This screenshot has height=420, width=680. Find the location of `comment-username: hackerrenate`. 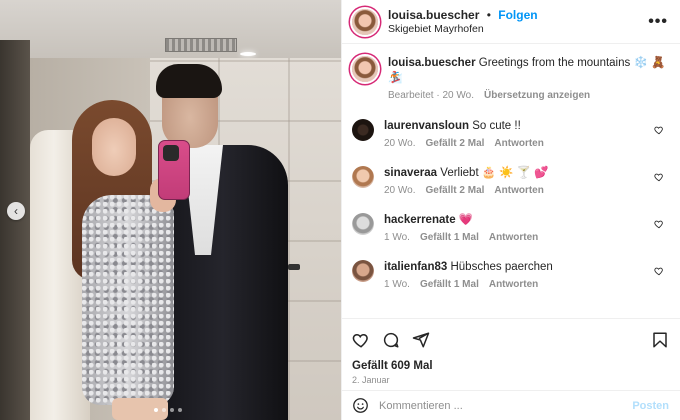

comment-username: hackerrenate is located at coordinates (420, 220).